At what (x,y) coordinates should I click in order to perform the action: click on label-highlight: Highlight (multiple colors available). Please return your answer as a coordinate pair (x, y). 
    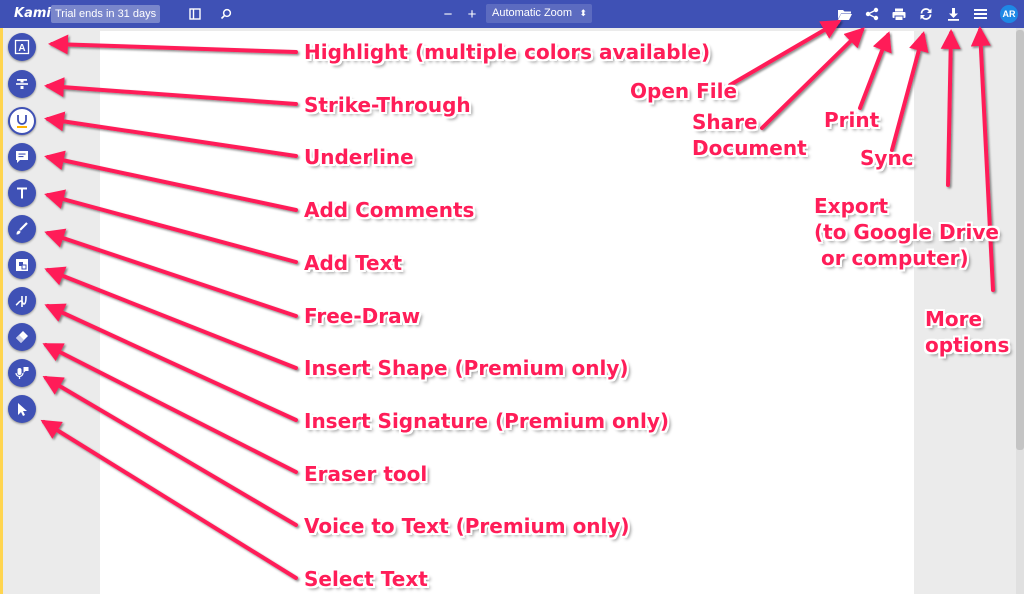
    Looking at the image, I should click on (507, 52).